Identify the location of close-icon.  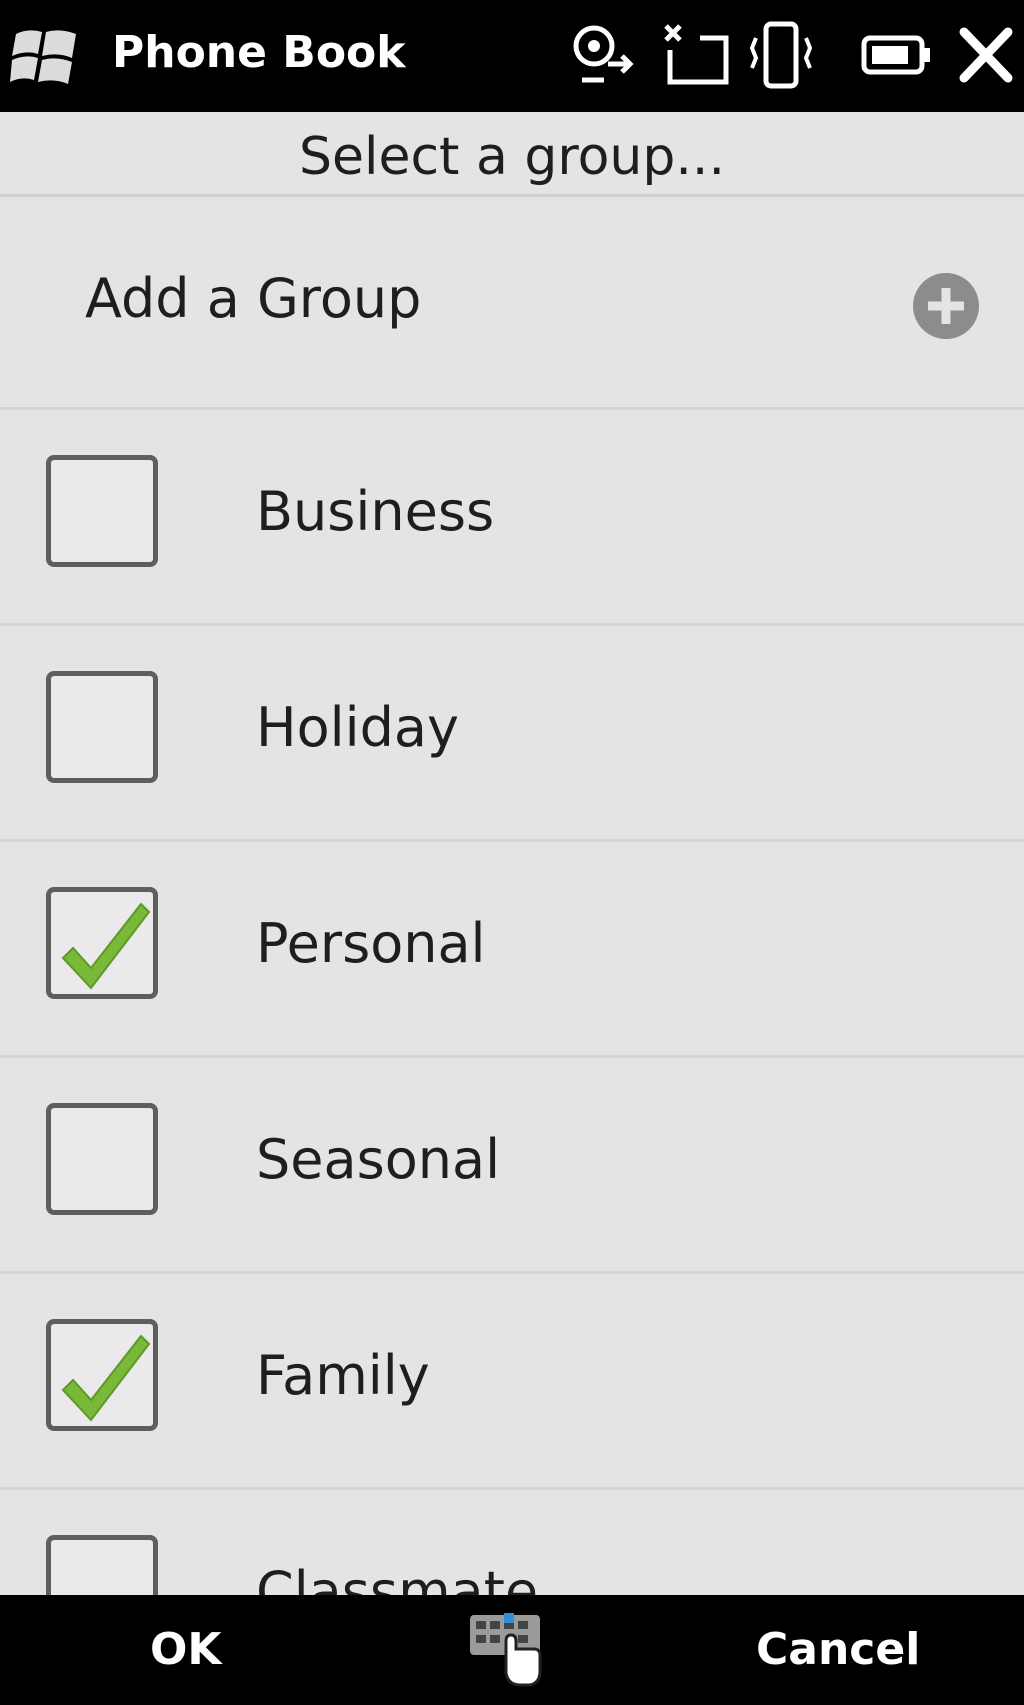
(986, 55).